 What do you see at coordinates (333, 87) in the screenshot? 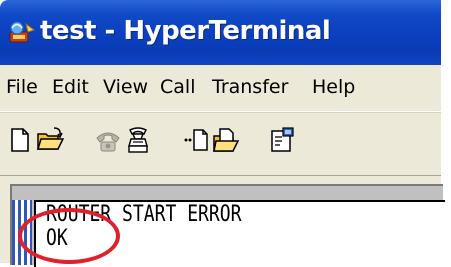
I see `menu-help: Help` at bounding box center [333, 87].